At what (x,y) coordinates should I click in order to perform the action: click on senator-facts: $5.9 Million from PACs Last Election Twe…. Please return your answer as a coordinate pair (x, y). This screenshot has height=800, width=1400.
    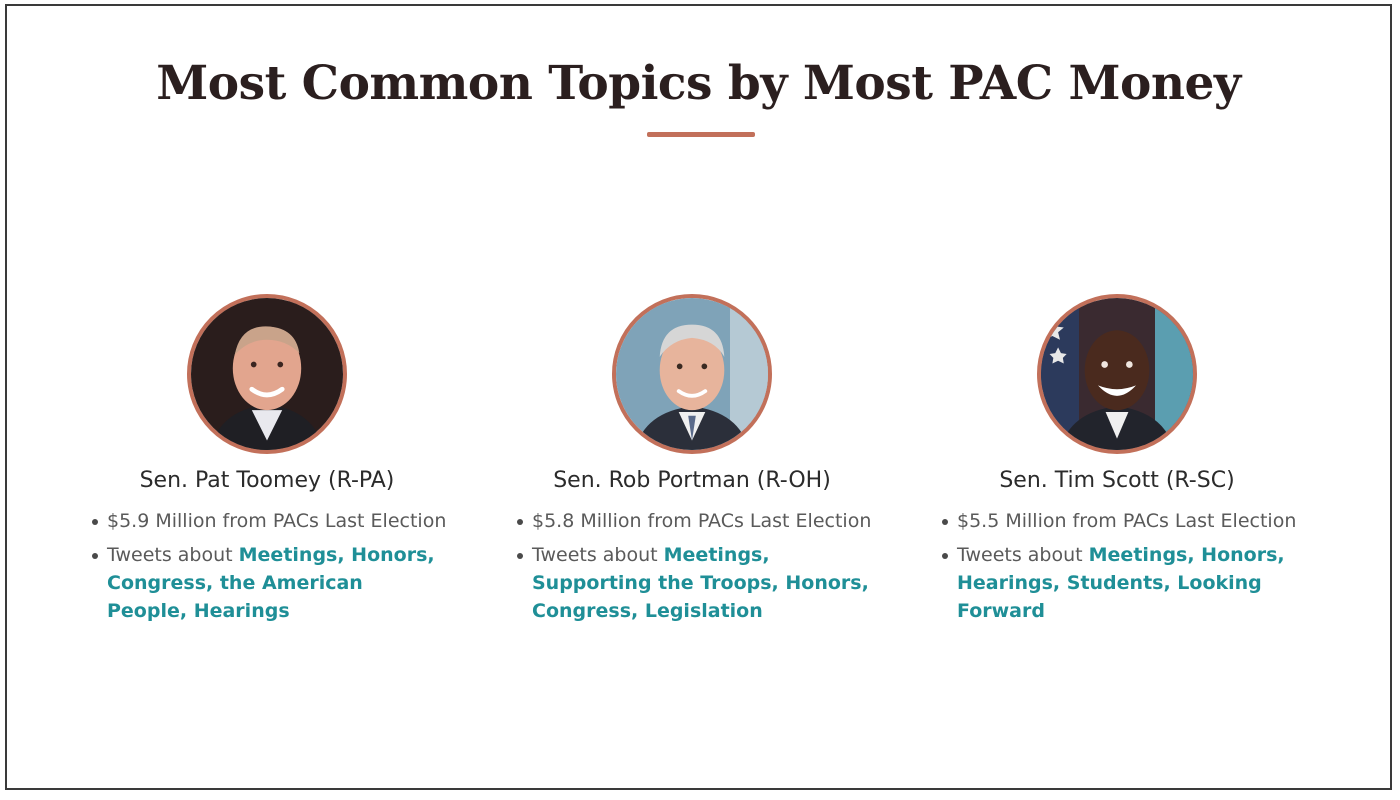
    Looking at the image, I should click on (267, 566).